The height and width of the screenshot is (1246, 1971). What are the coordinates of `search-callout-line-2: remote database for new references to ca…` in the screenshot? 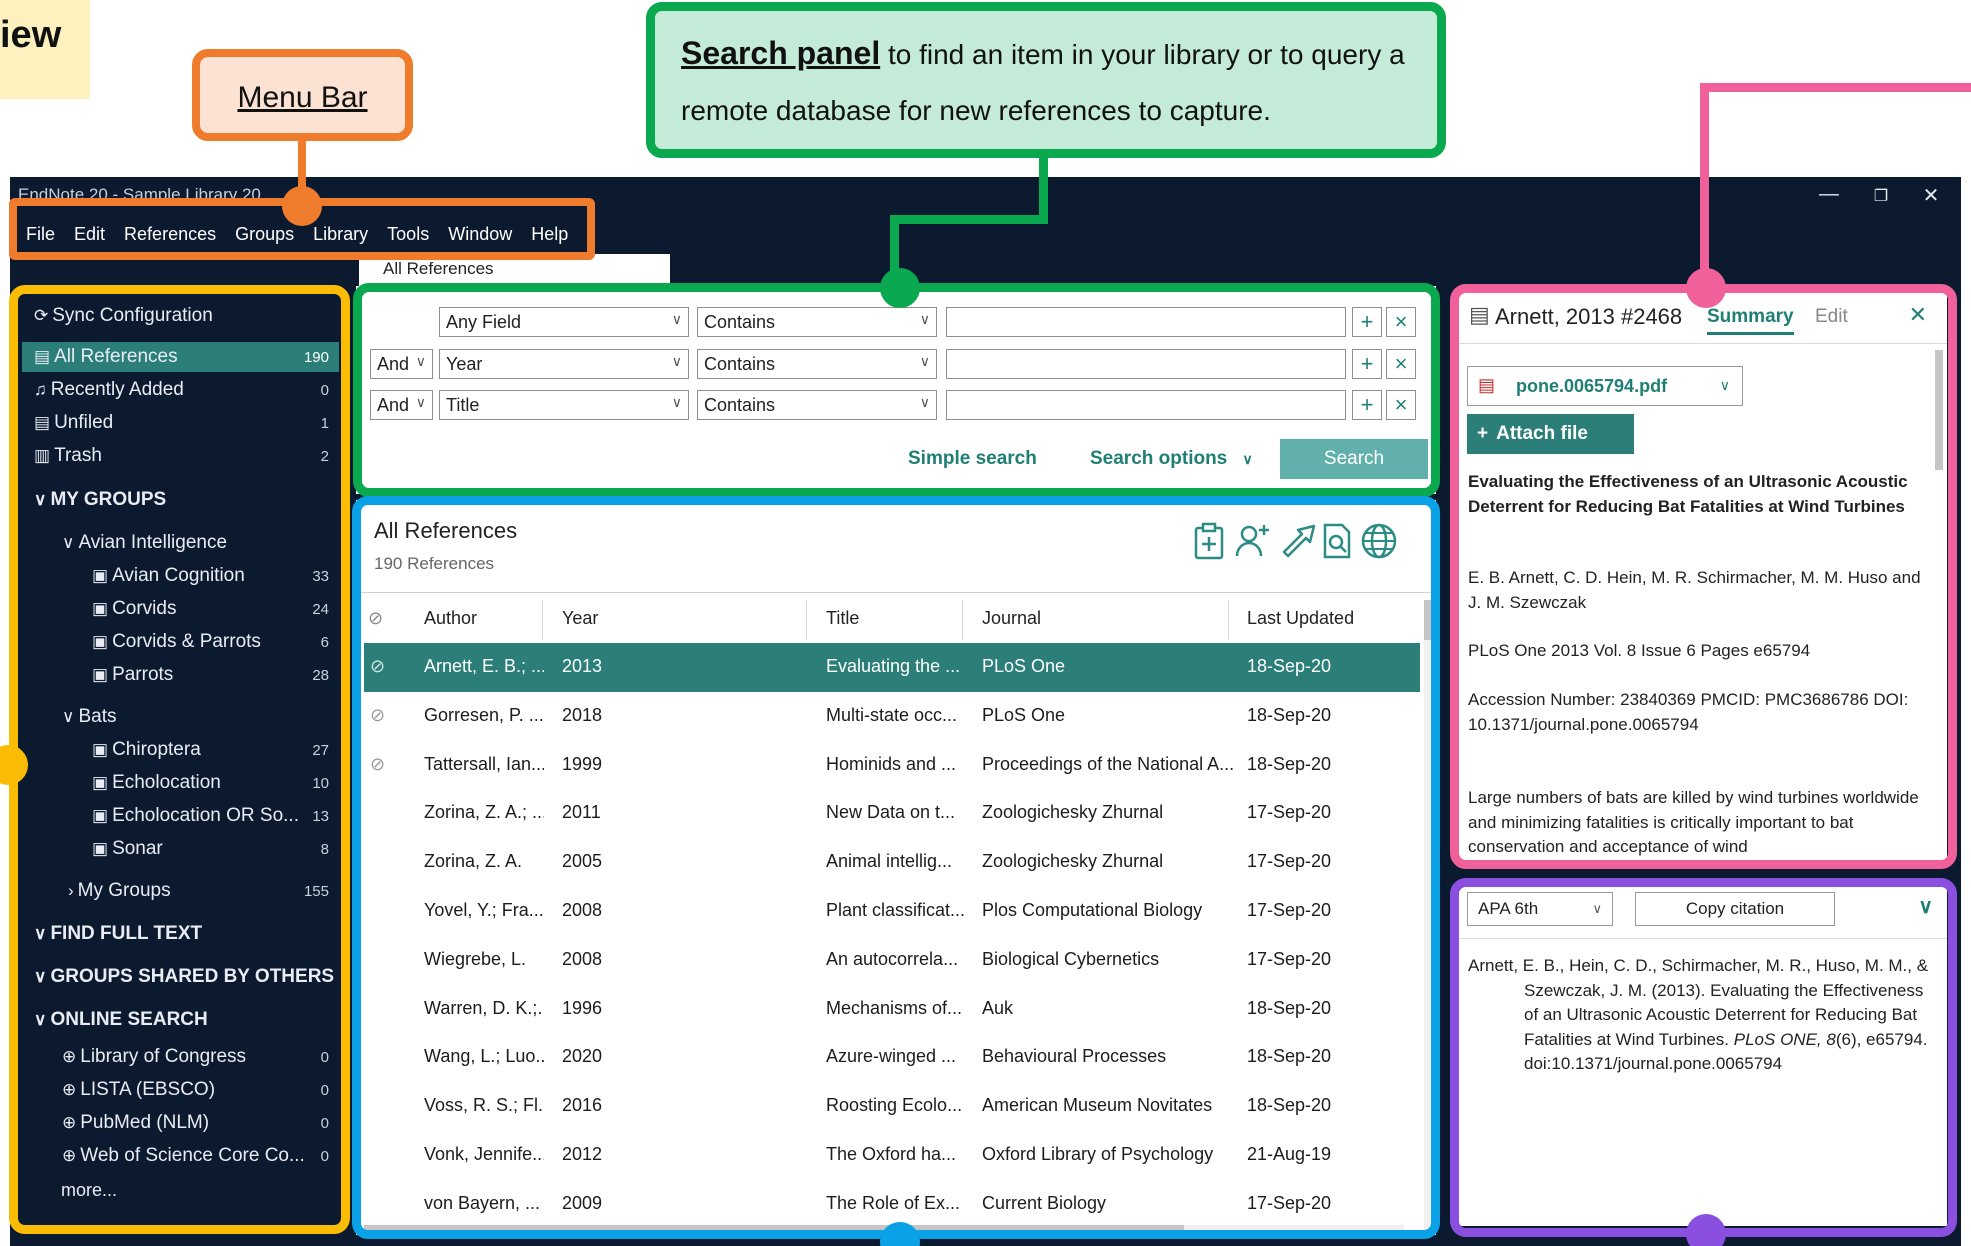 It's located at (976, 110).